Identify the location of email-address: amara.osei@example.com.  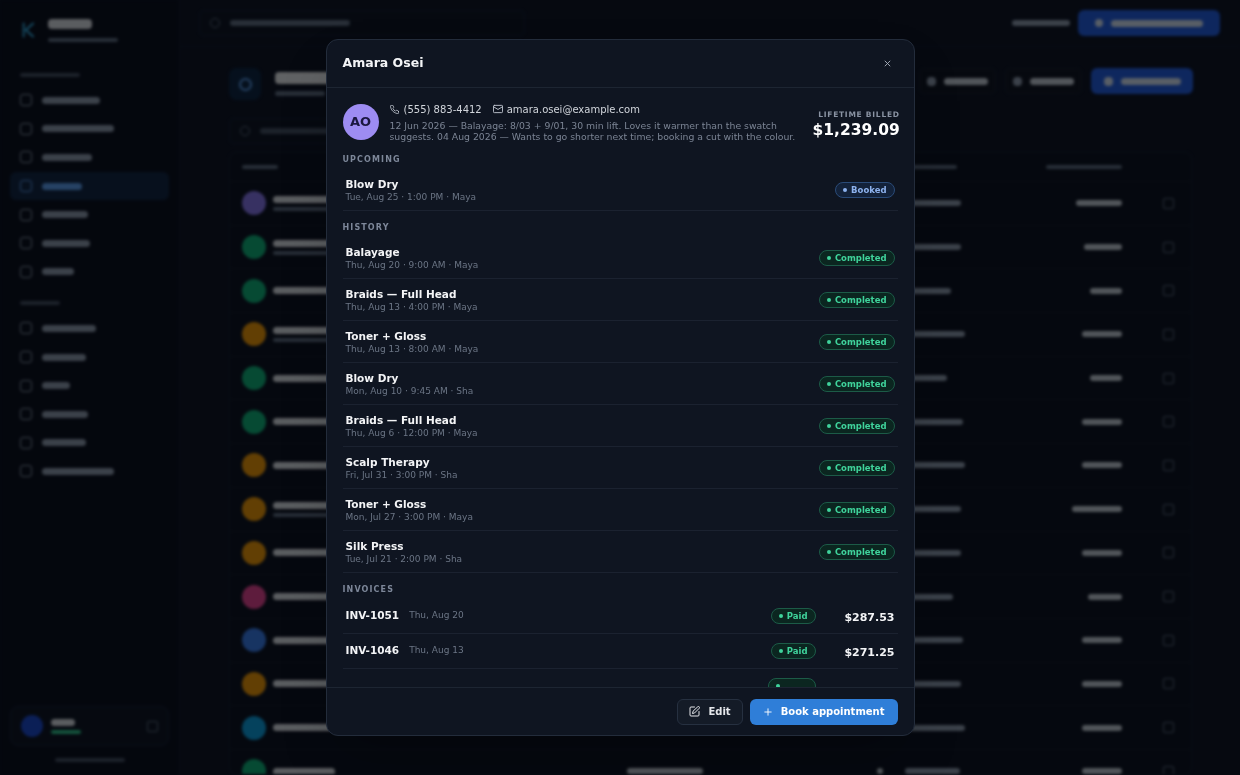
(573, 109).